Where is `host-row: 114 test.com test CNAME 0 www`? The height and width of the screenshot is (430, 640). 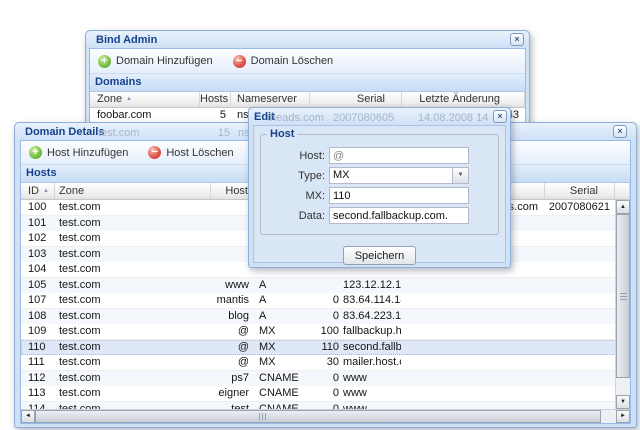
host-row: 114 test.com test CNAME 0 www is located at coordinates (325, 405).